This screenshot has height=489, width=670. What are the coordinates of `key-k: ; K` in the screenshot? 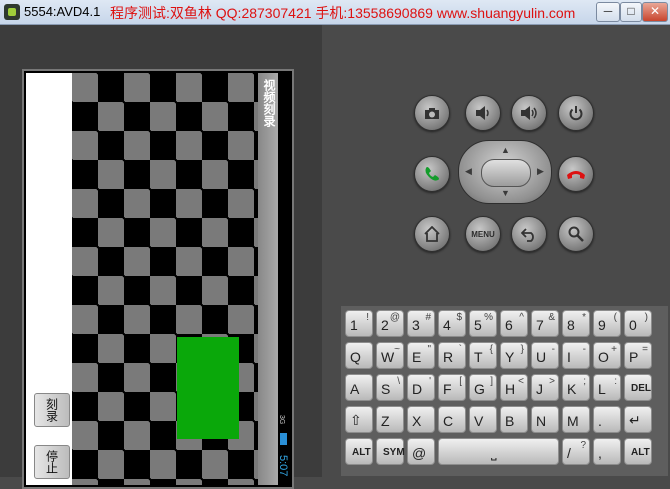 It's located at (576, 387).